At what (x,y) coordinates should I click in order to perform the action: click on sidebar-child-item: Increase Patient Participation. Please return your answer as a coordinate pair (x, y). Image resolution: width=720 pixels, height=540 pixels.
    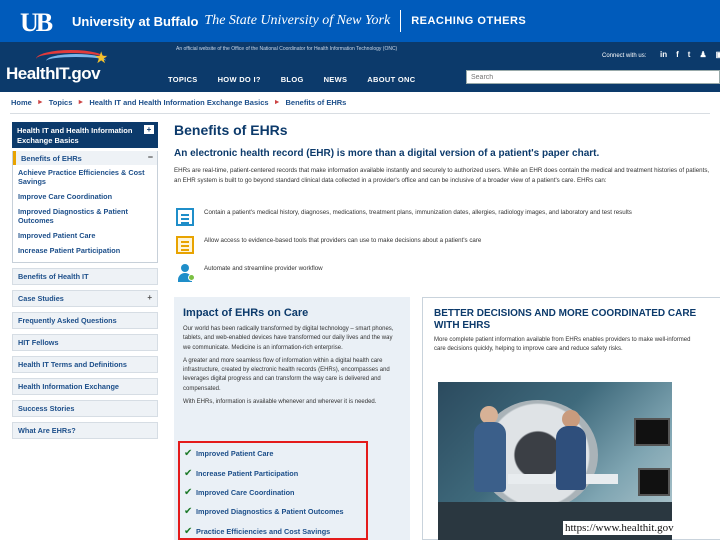
    Looking at the image, I should click on (85, 250).